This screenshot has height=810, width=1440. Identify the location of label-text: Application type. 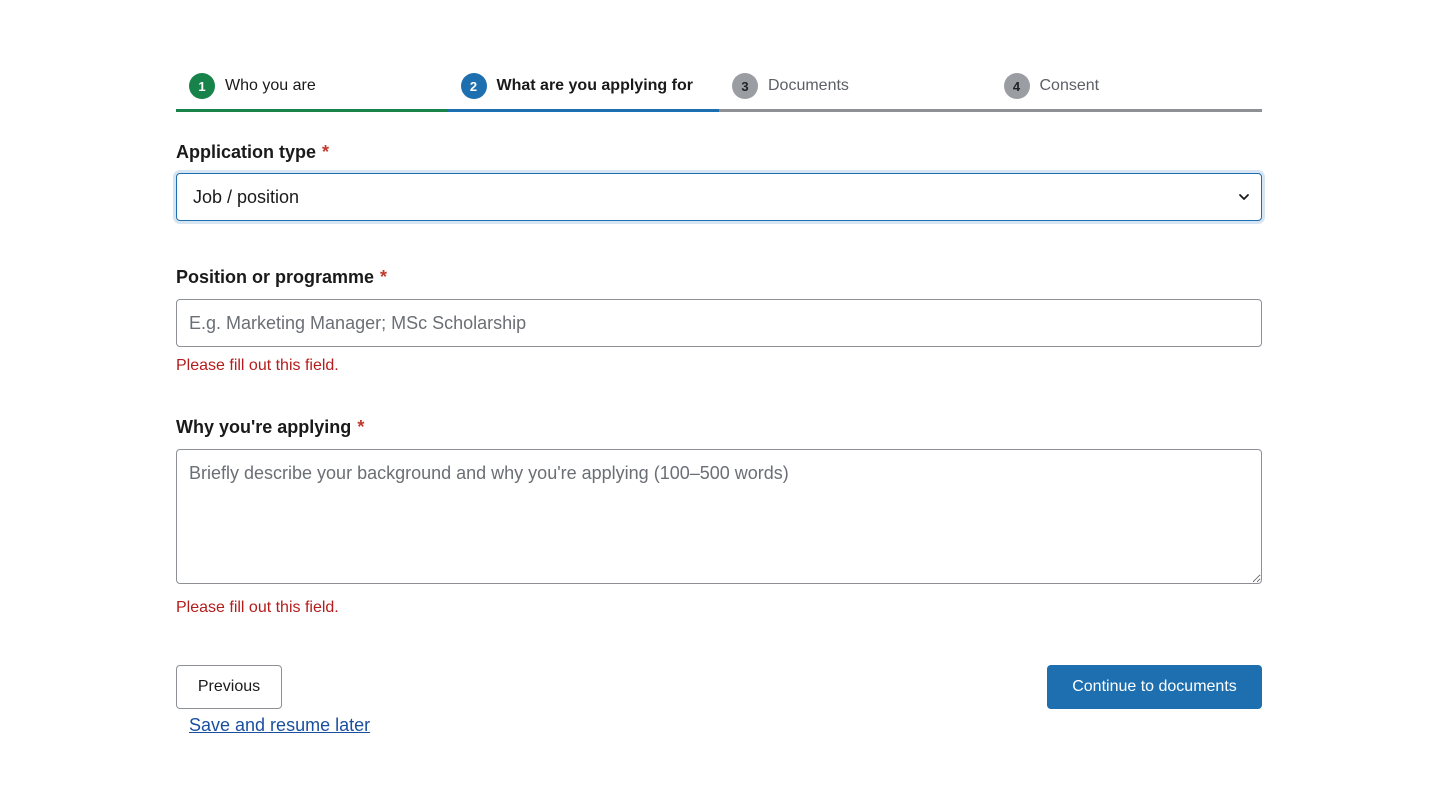
(246, 152).